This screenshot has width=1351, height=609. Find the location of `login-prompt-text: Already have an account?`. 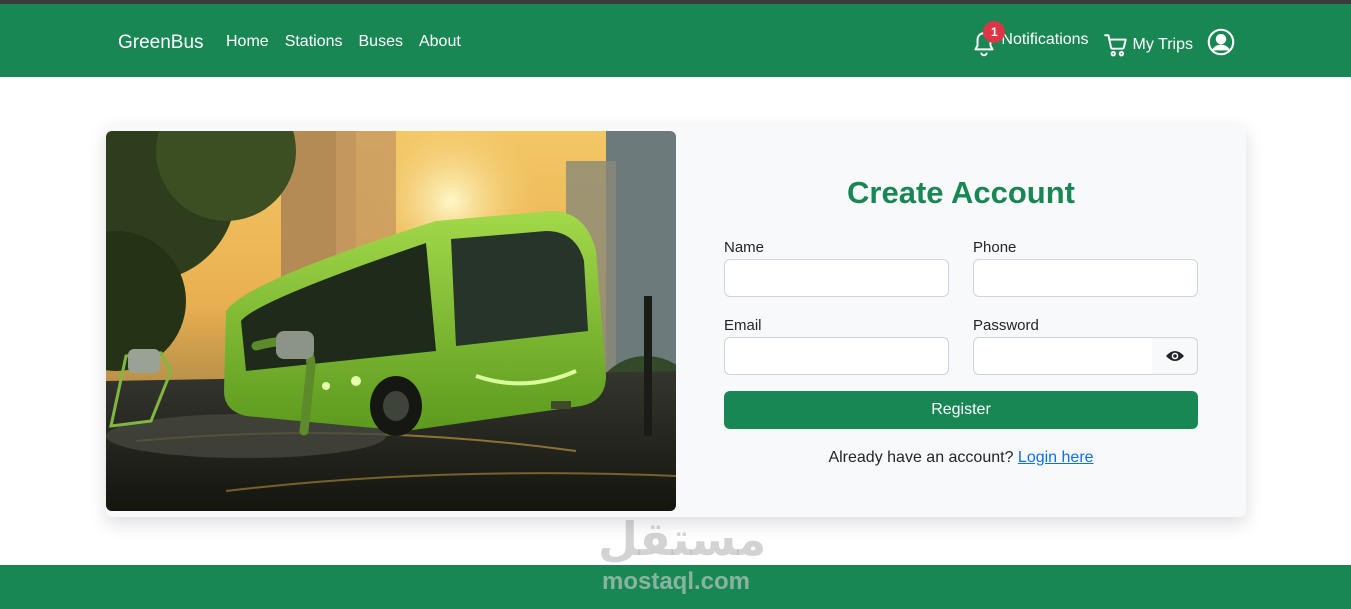

login-prompt-text: Already have an account? is located at coordinates (921, 457).